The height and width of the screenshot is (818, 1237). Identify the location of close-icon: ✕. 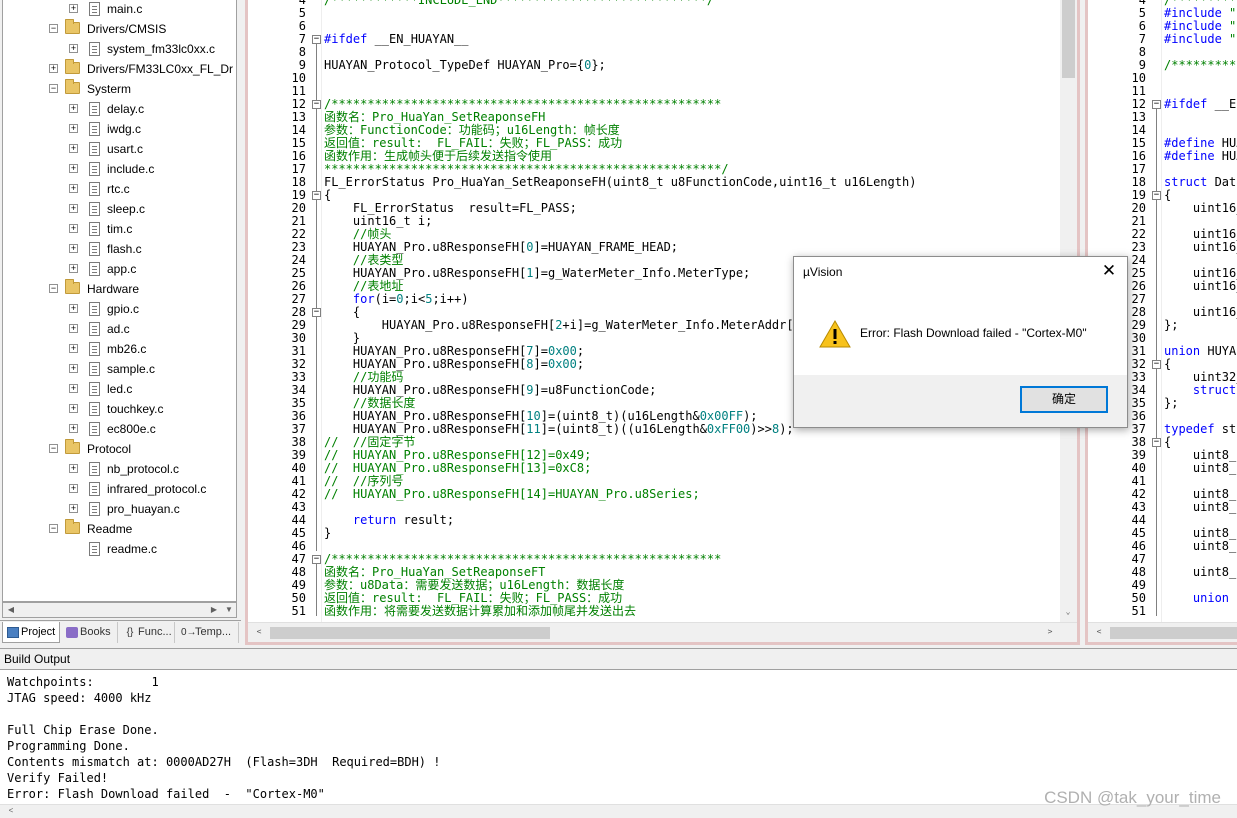
(1109, 271).